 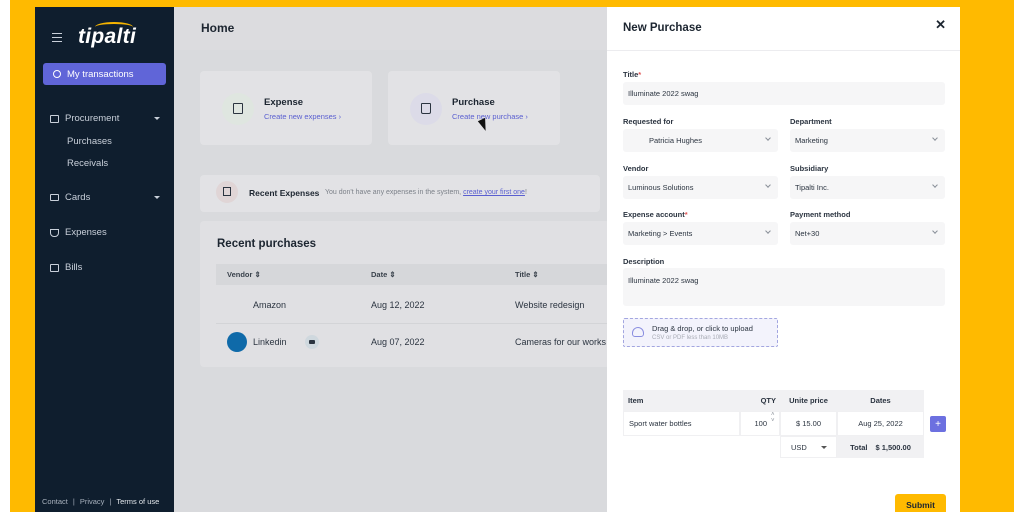 I want to click on privacy-link: Privacy, so click(x=92, y=501).